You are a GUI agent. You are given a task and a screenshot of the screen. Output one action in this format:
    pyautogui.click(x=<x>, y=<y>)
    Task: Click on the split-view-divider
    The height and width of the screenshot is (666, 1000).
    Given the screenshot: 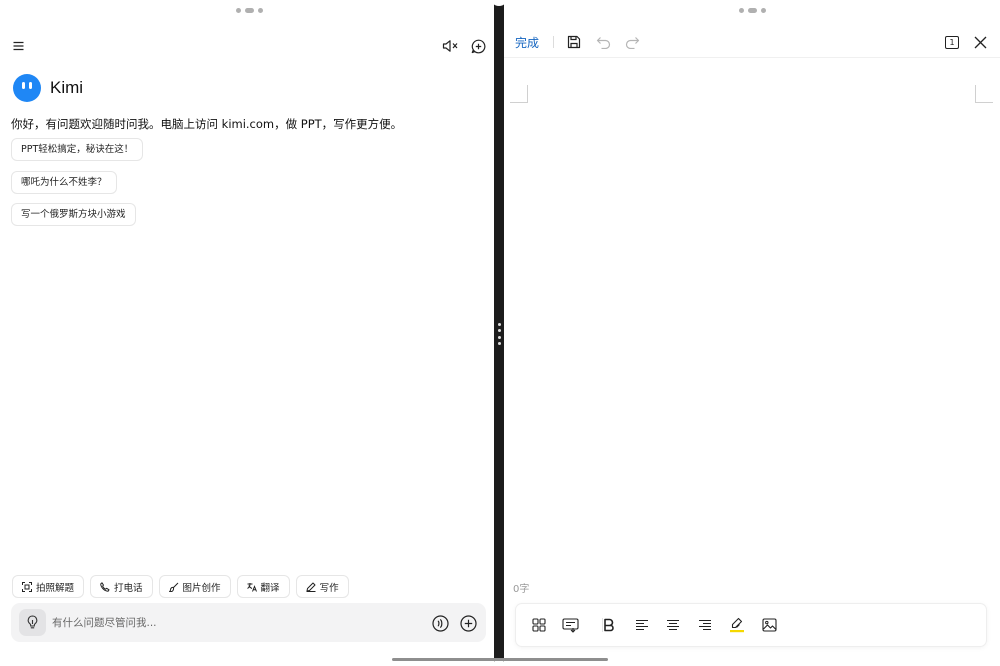 What is the action you would take?
    pyautogui.click(x=499, y=333)
    